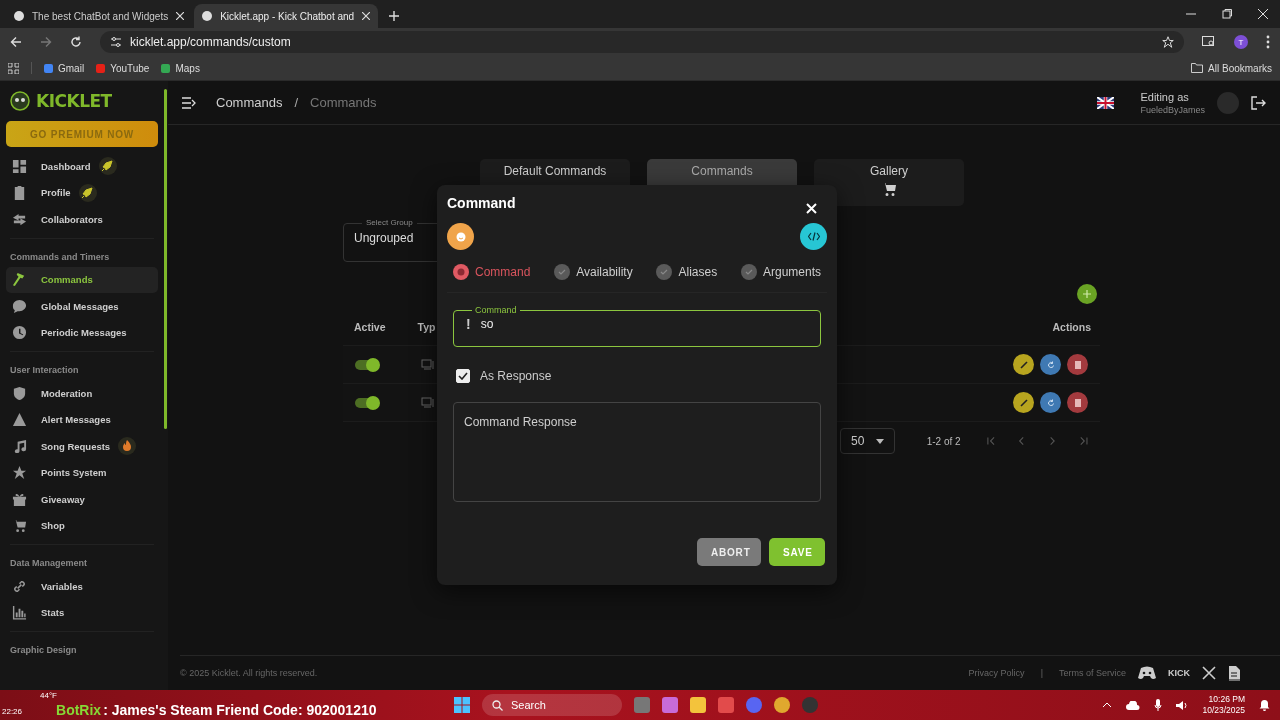 The width and height of the screenshot is (1280, 720). Describe the element at coordinates (1107, 705) in the screenshot. I see `chevron-up-icon` at that location.